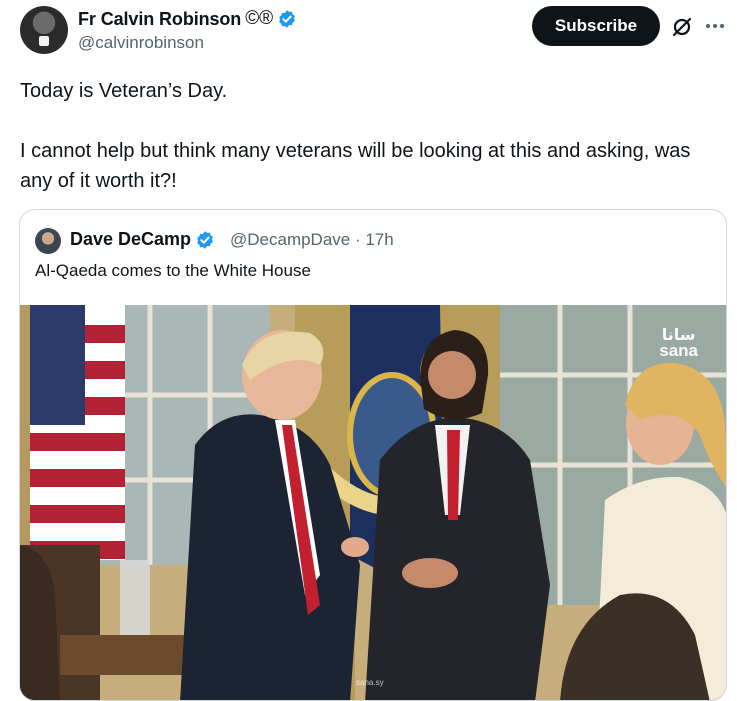 Image resolution: width=737 pixels, height=701 pixels. I want to click on quoted-author-avatar, so click(48, 241).